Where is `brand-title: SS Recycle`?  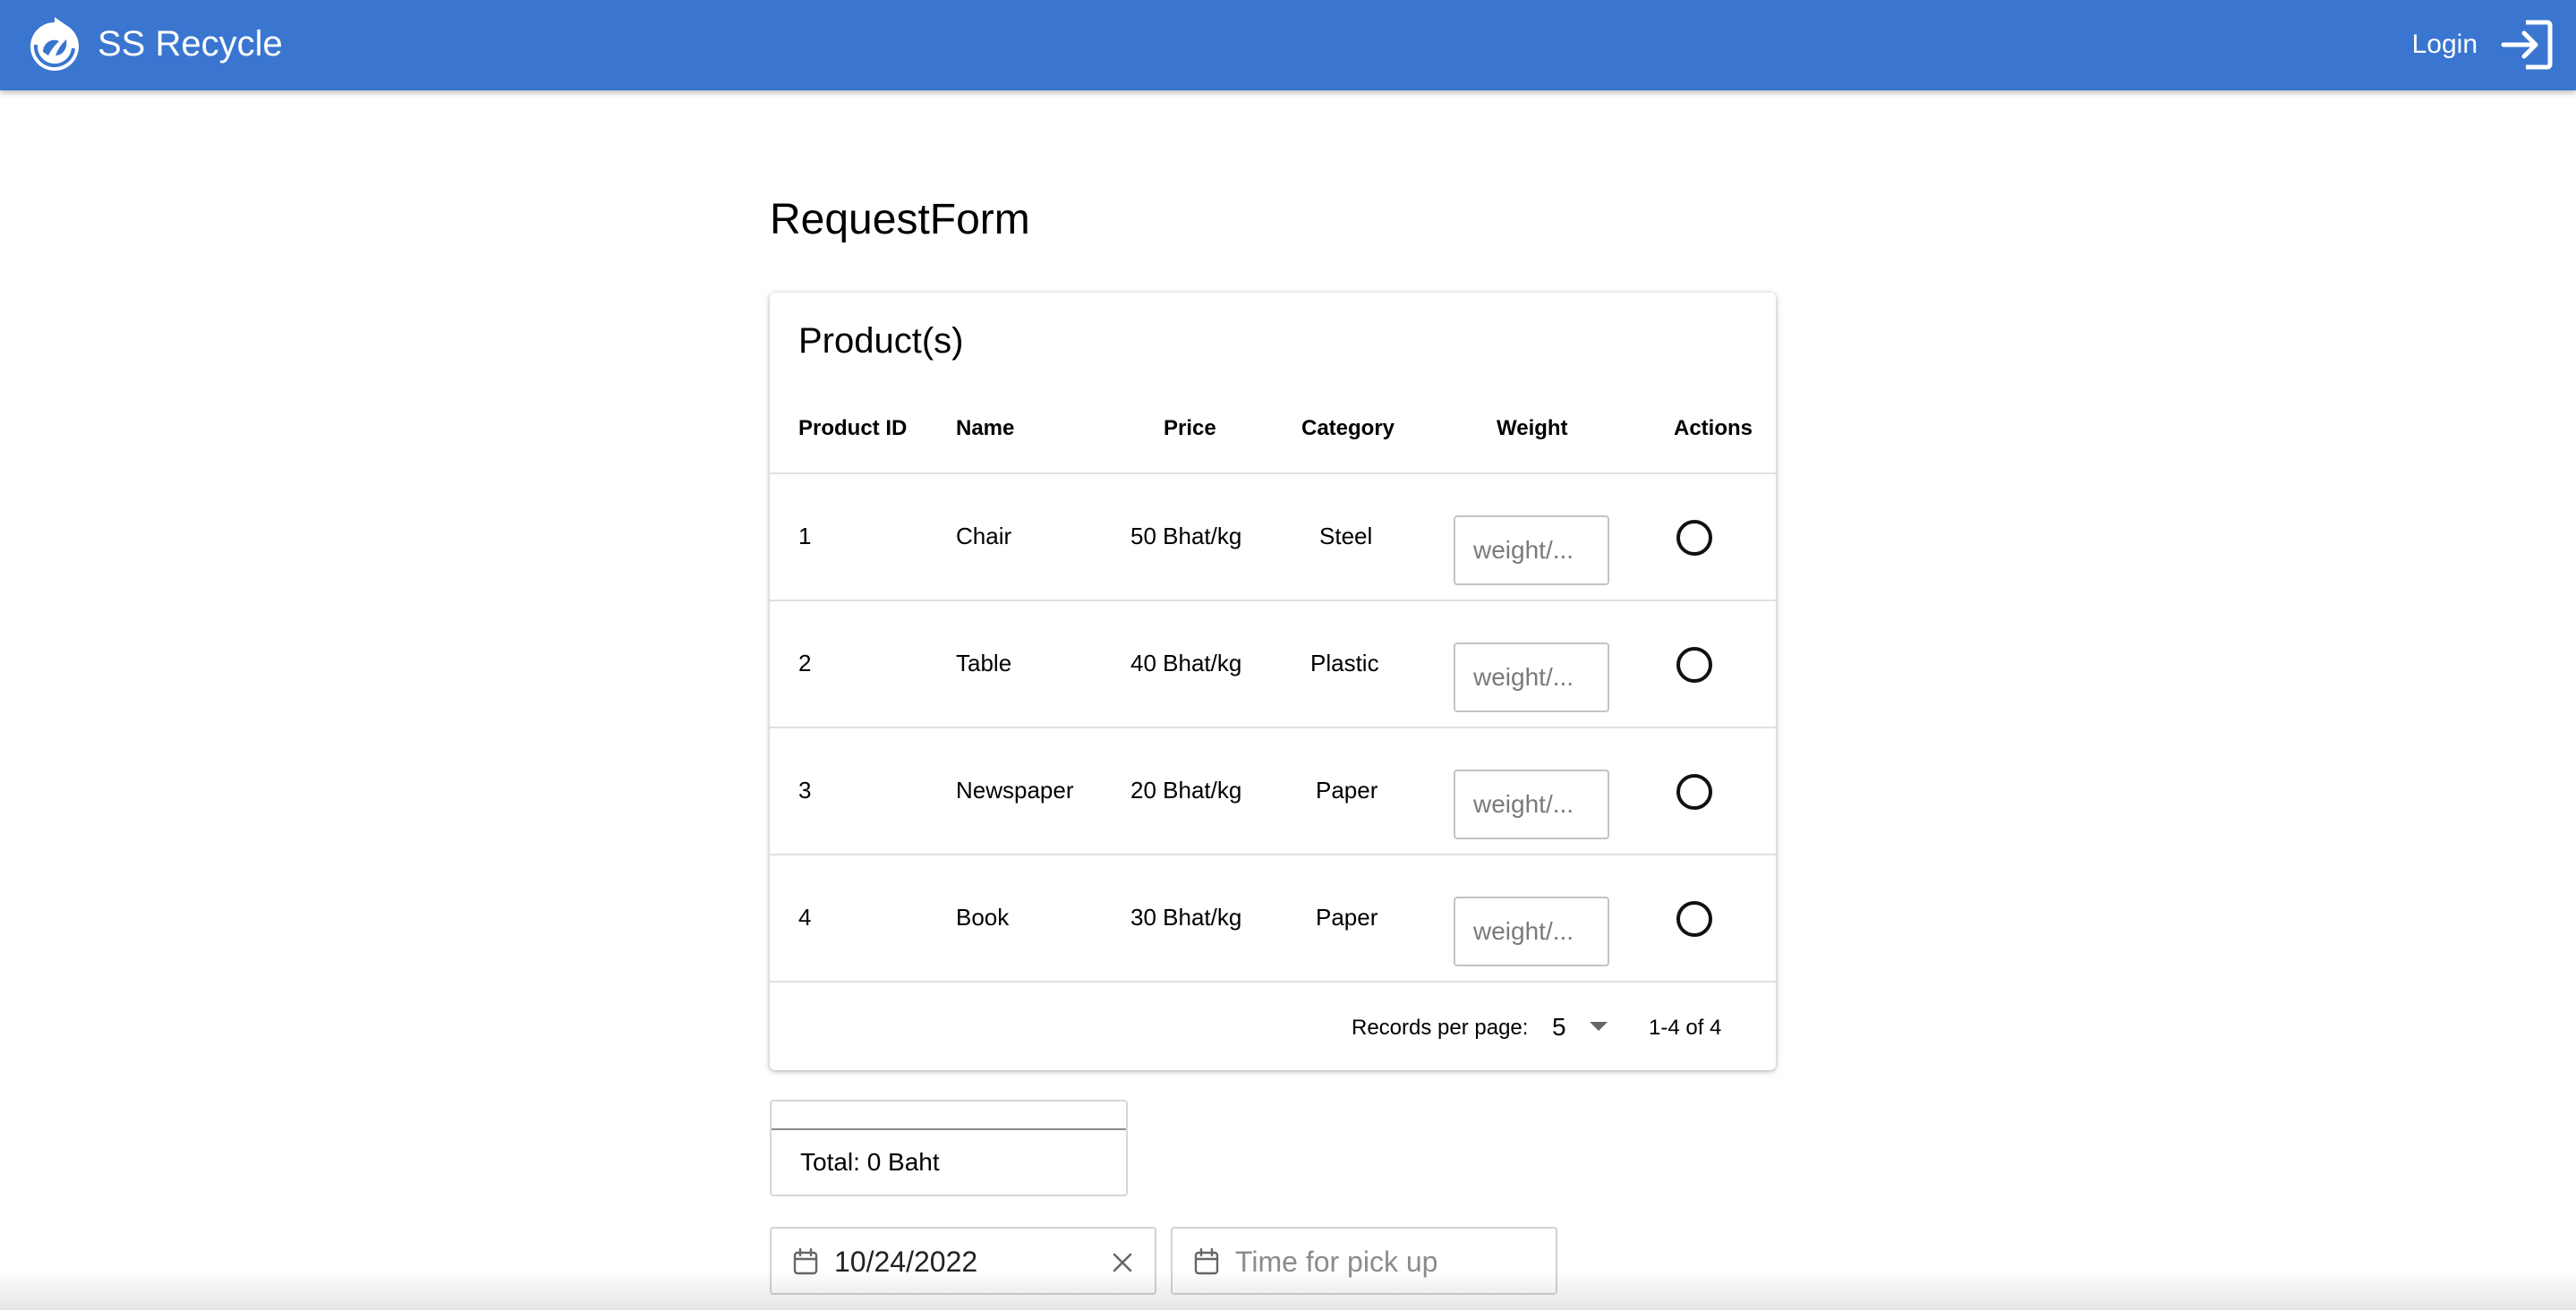 brand-title: SS Recycle is located at coordinates (190, 44).